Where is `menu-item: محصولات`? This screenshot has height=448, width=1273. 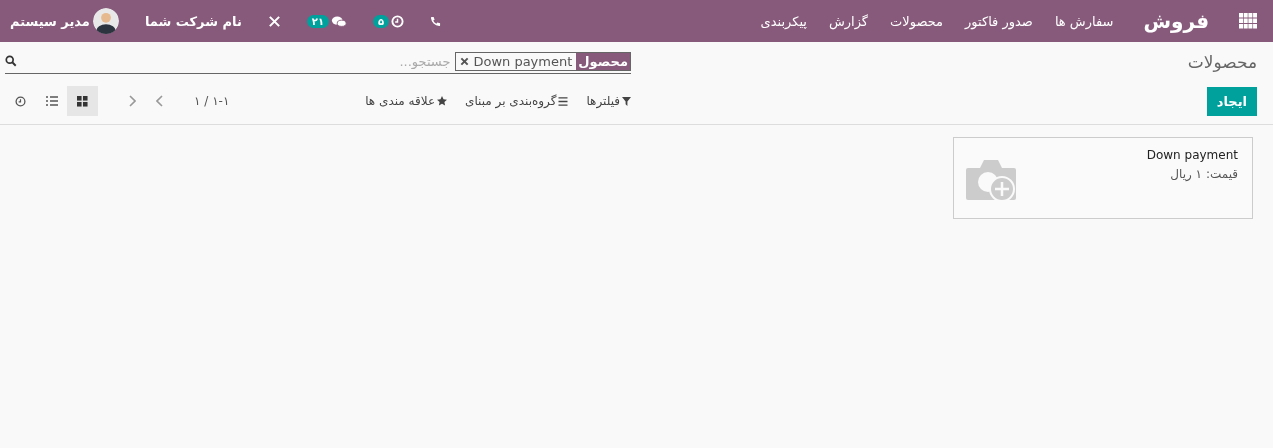
menu-item: محصولات is located at coordinates (917, 21).